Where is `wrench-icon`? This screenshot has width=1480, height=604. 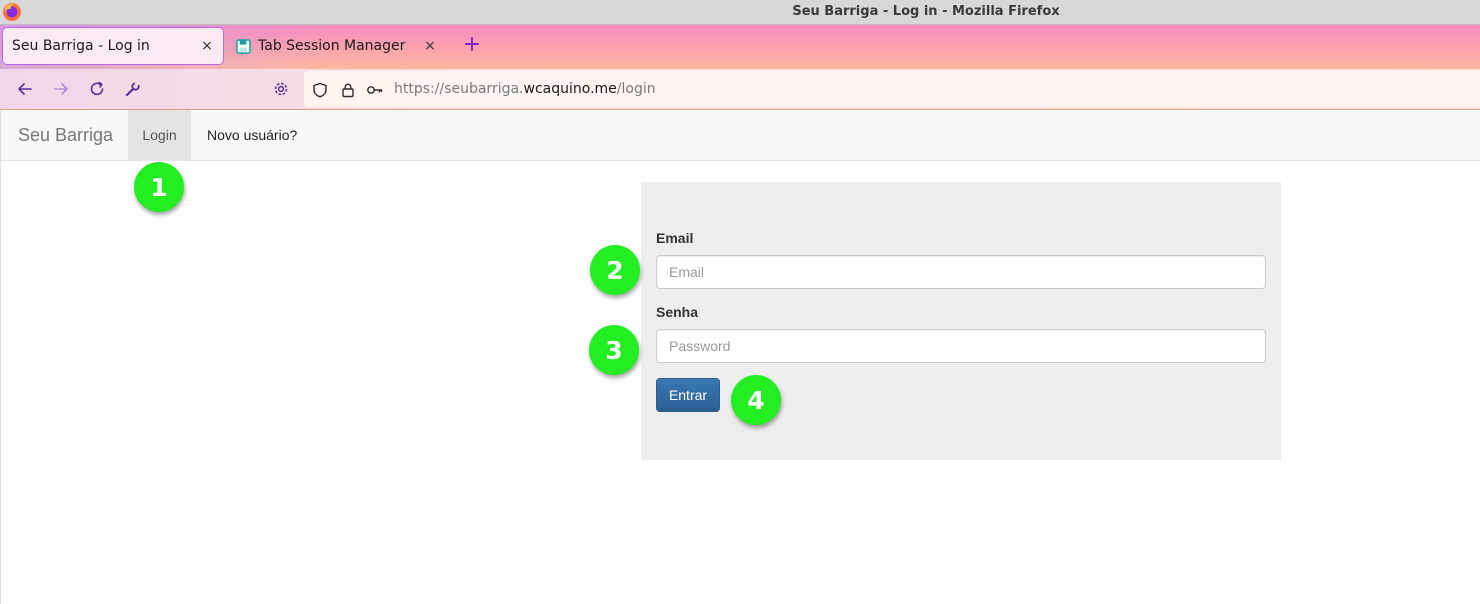
wrench-icon is located at coordinates (132, 89).